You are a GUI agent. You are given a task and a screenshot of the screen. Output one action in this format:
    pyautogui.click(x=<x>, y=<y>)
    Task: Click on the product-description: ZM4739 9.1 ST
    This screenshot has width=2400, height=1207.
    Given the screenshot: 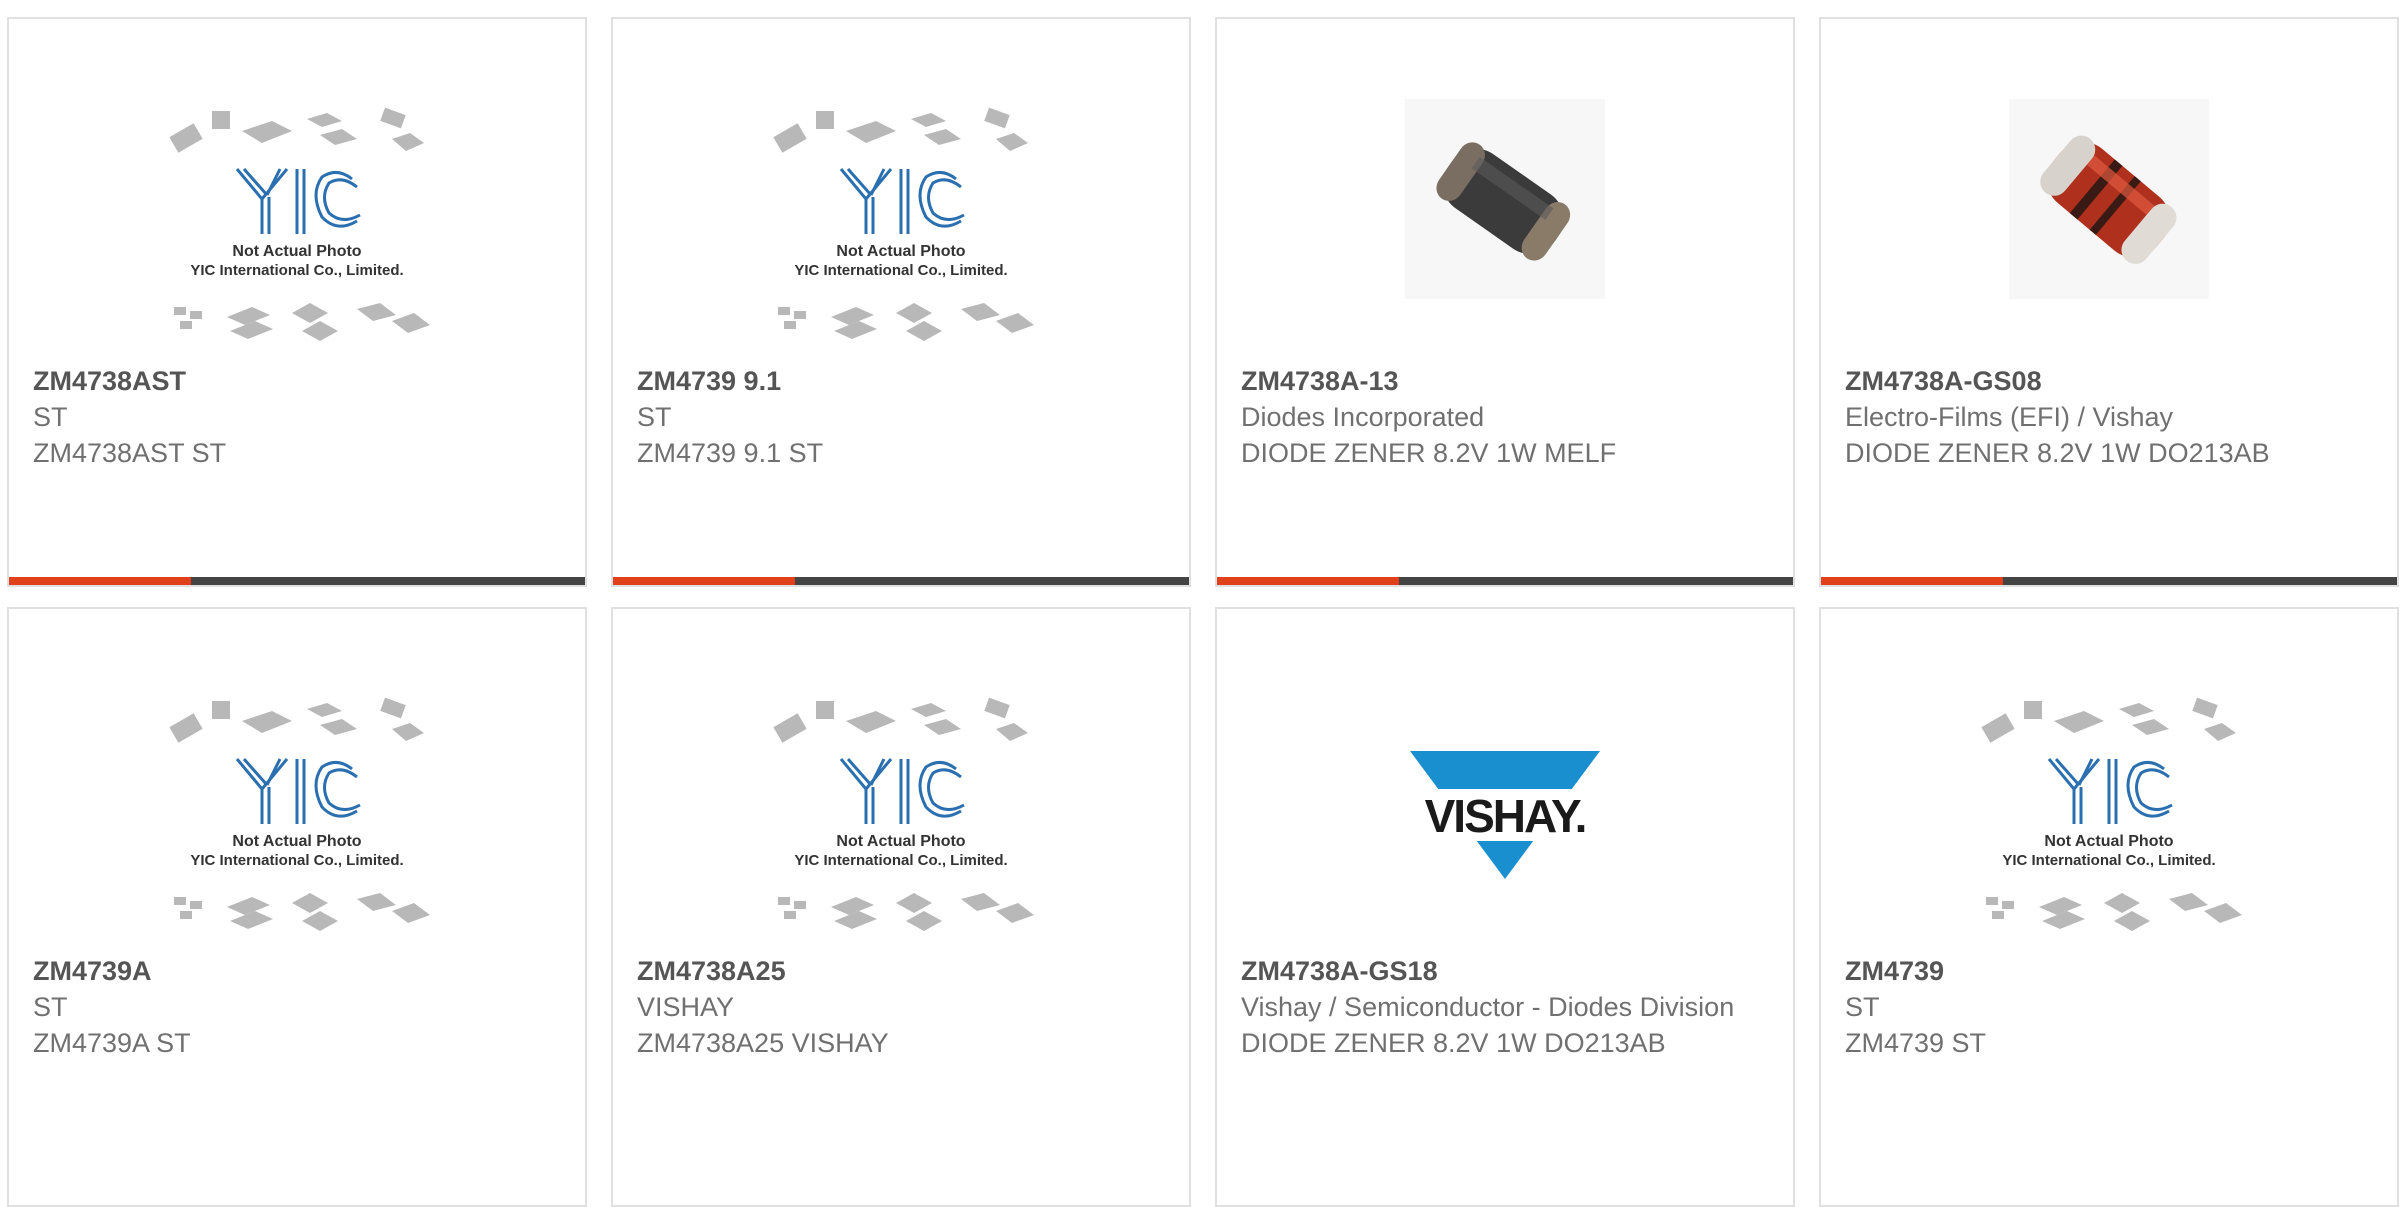 What is the action you would take?
    pyautogui.click(x=730, y=453)
    